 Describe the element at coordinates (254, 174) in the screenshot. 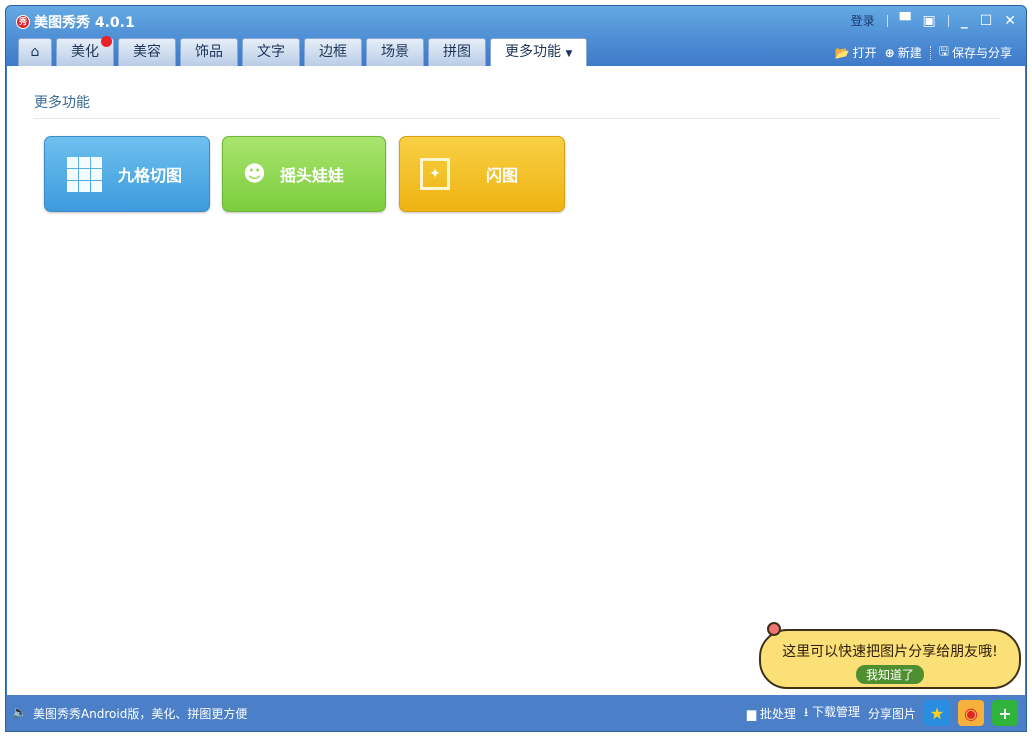

I see `doll-face-icon: ☻` at that location.